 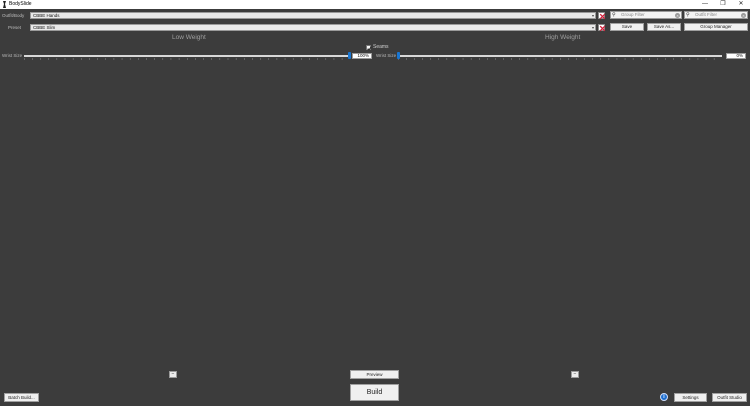 I want to click on high-slider-value: 0%, so click(x=736, y=56).